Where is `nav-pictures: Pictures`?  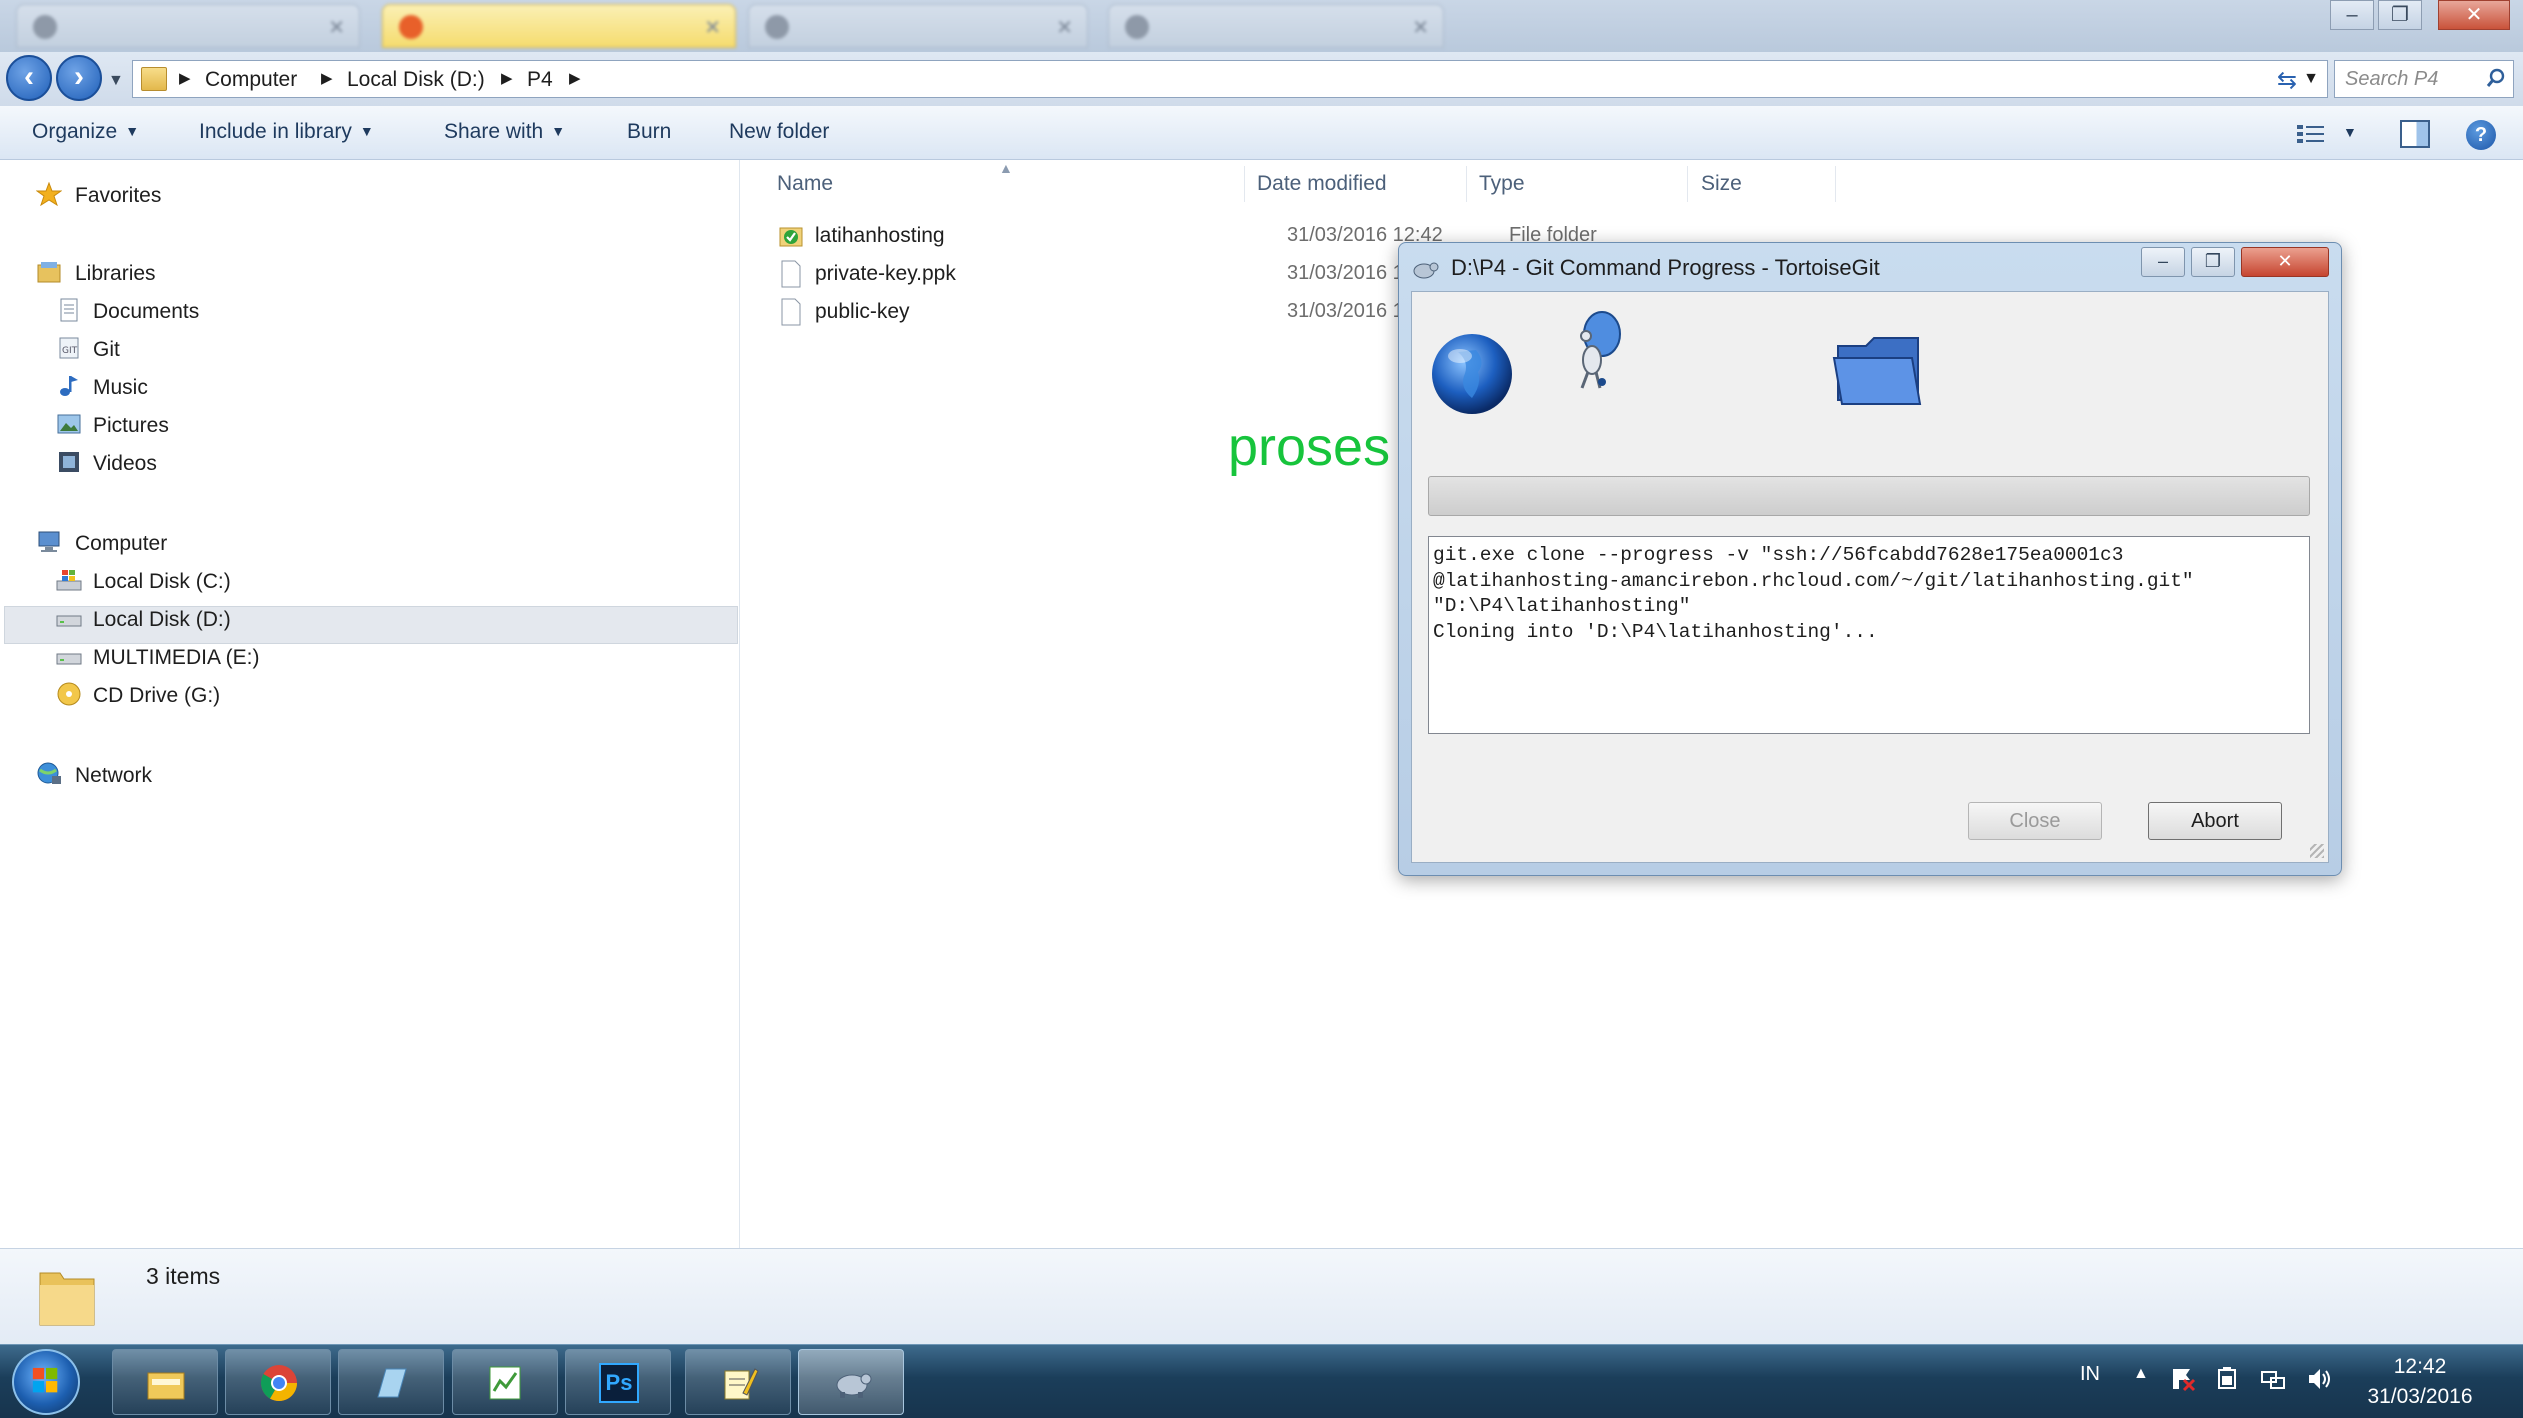 nav-pictures: Pictures is located at coordinates (131, 426).